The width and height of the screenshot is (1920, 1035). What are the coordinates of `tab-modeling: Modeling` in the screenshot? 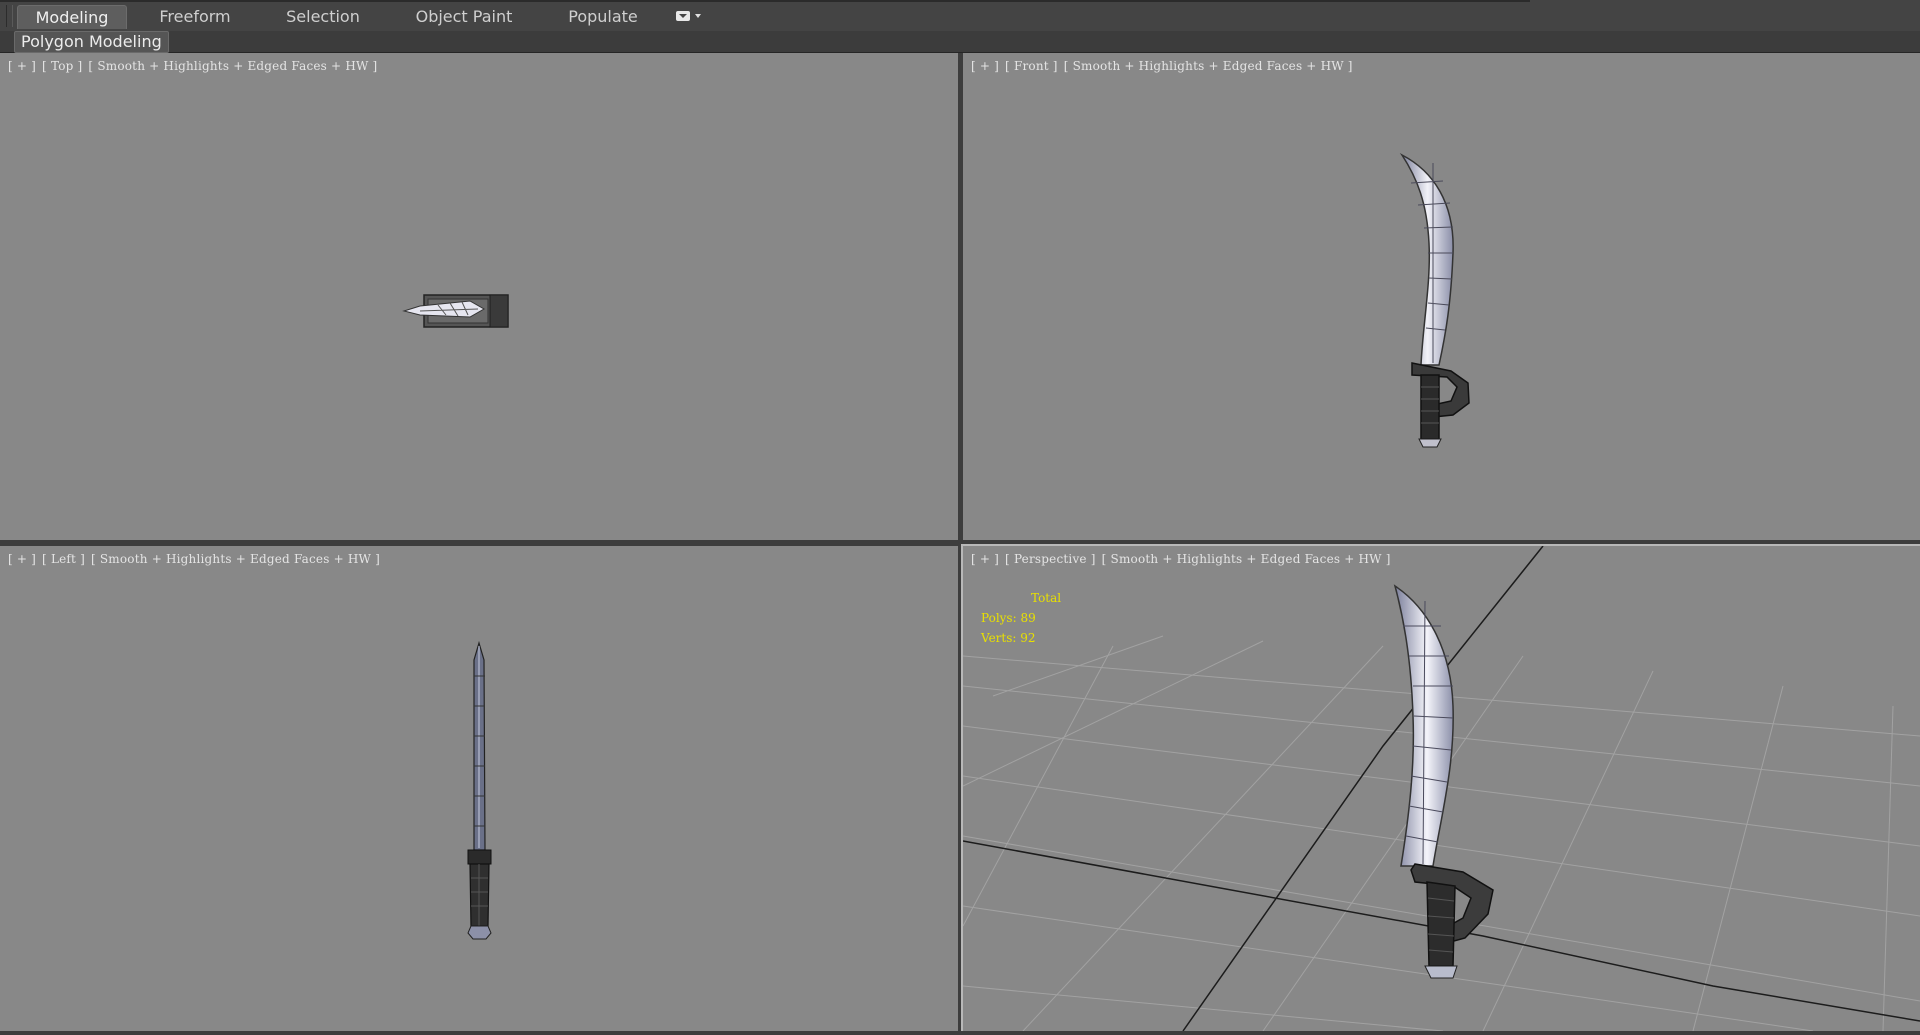 It's located at (72, 17).